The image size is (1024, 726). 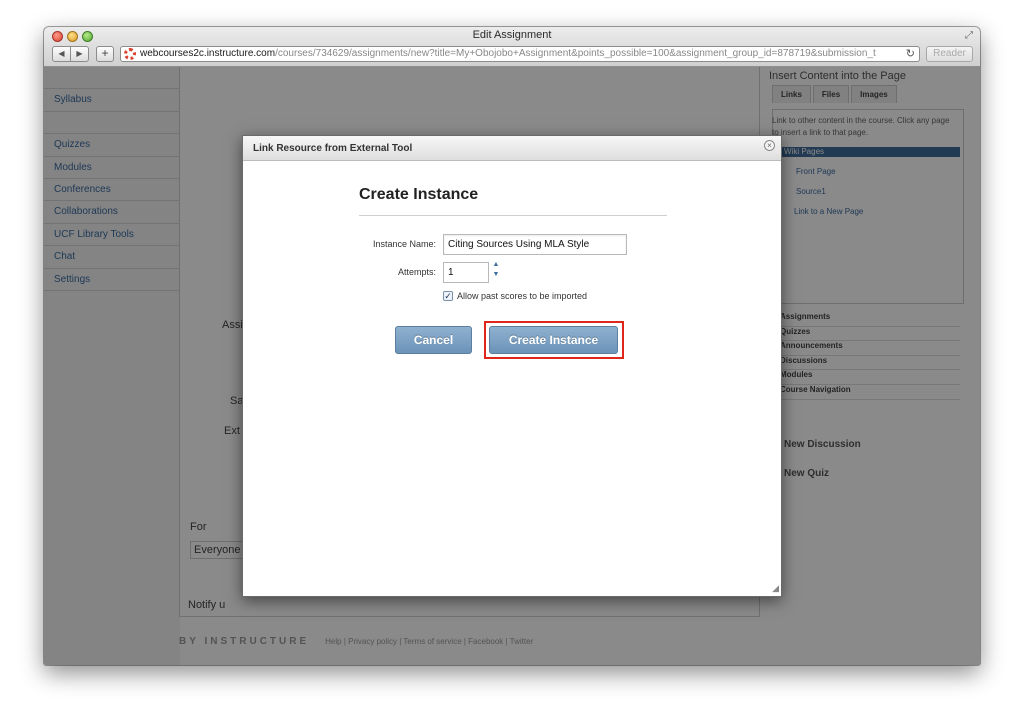 I want to click on window-title: Edit Assignment, so click(x=512, y=35).